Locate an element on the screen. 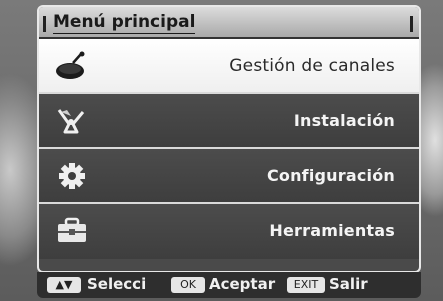  help-bar: ▲▼ Selecci OK Aceptar EXIT Salir is located at coordinates (229, 285).